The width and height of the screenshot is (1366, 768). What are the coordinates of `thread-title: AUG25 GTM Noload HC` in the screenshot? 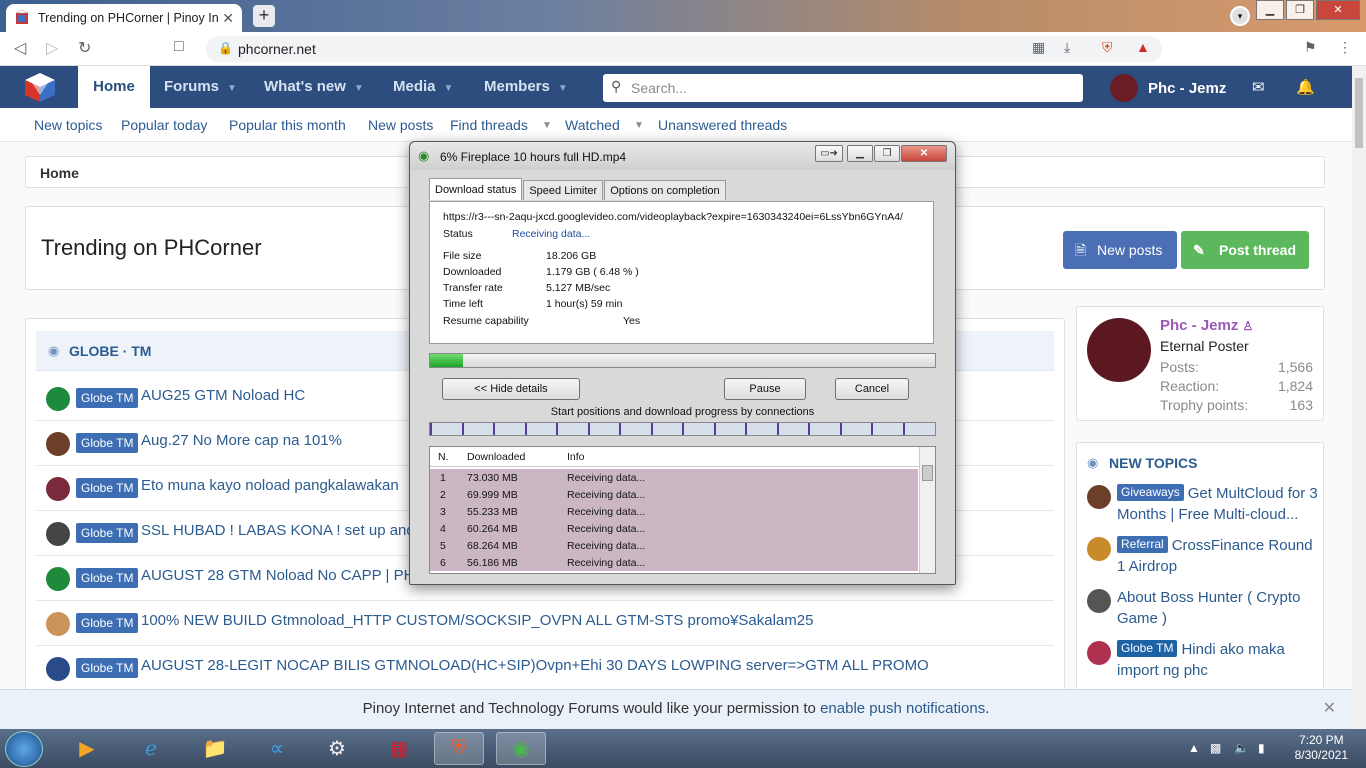 It's located at (223, 395).